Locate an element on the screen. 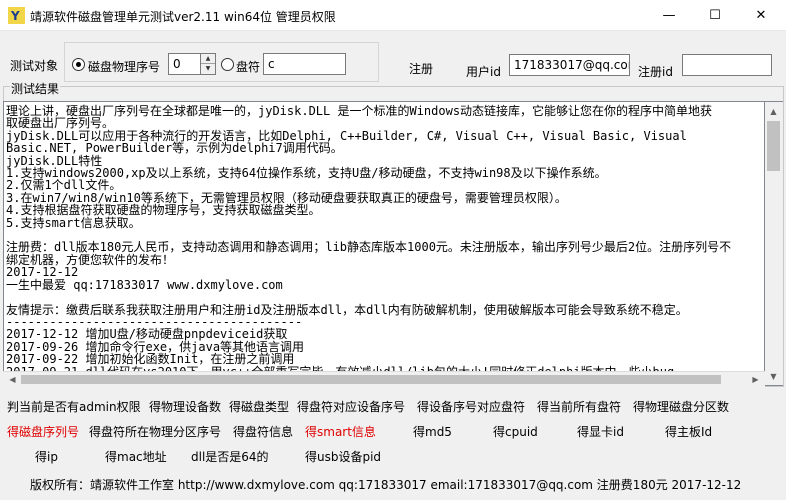  ip-button: 得ip is located at coordinates (46, 456).